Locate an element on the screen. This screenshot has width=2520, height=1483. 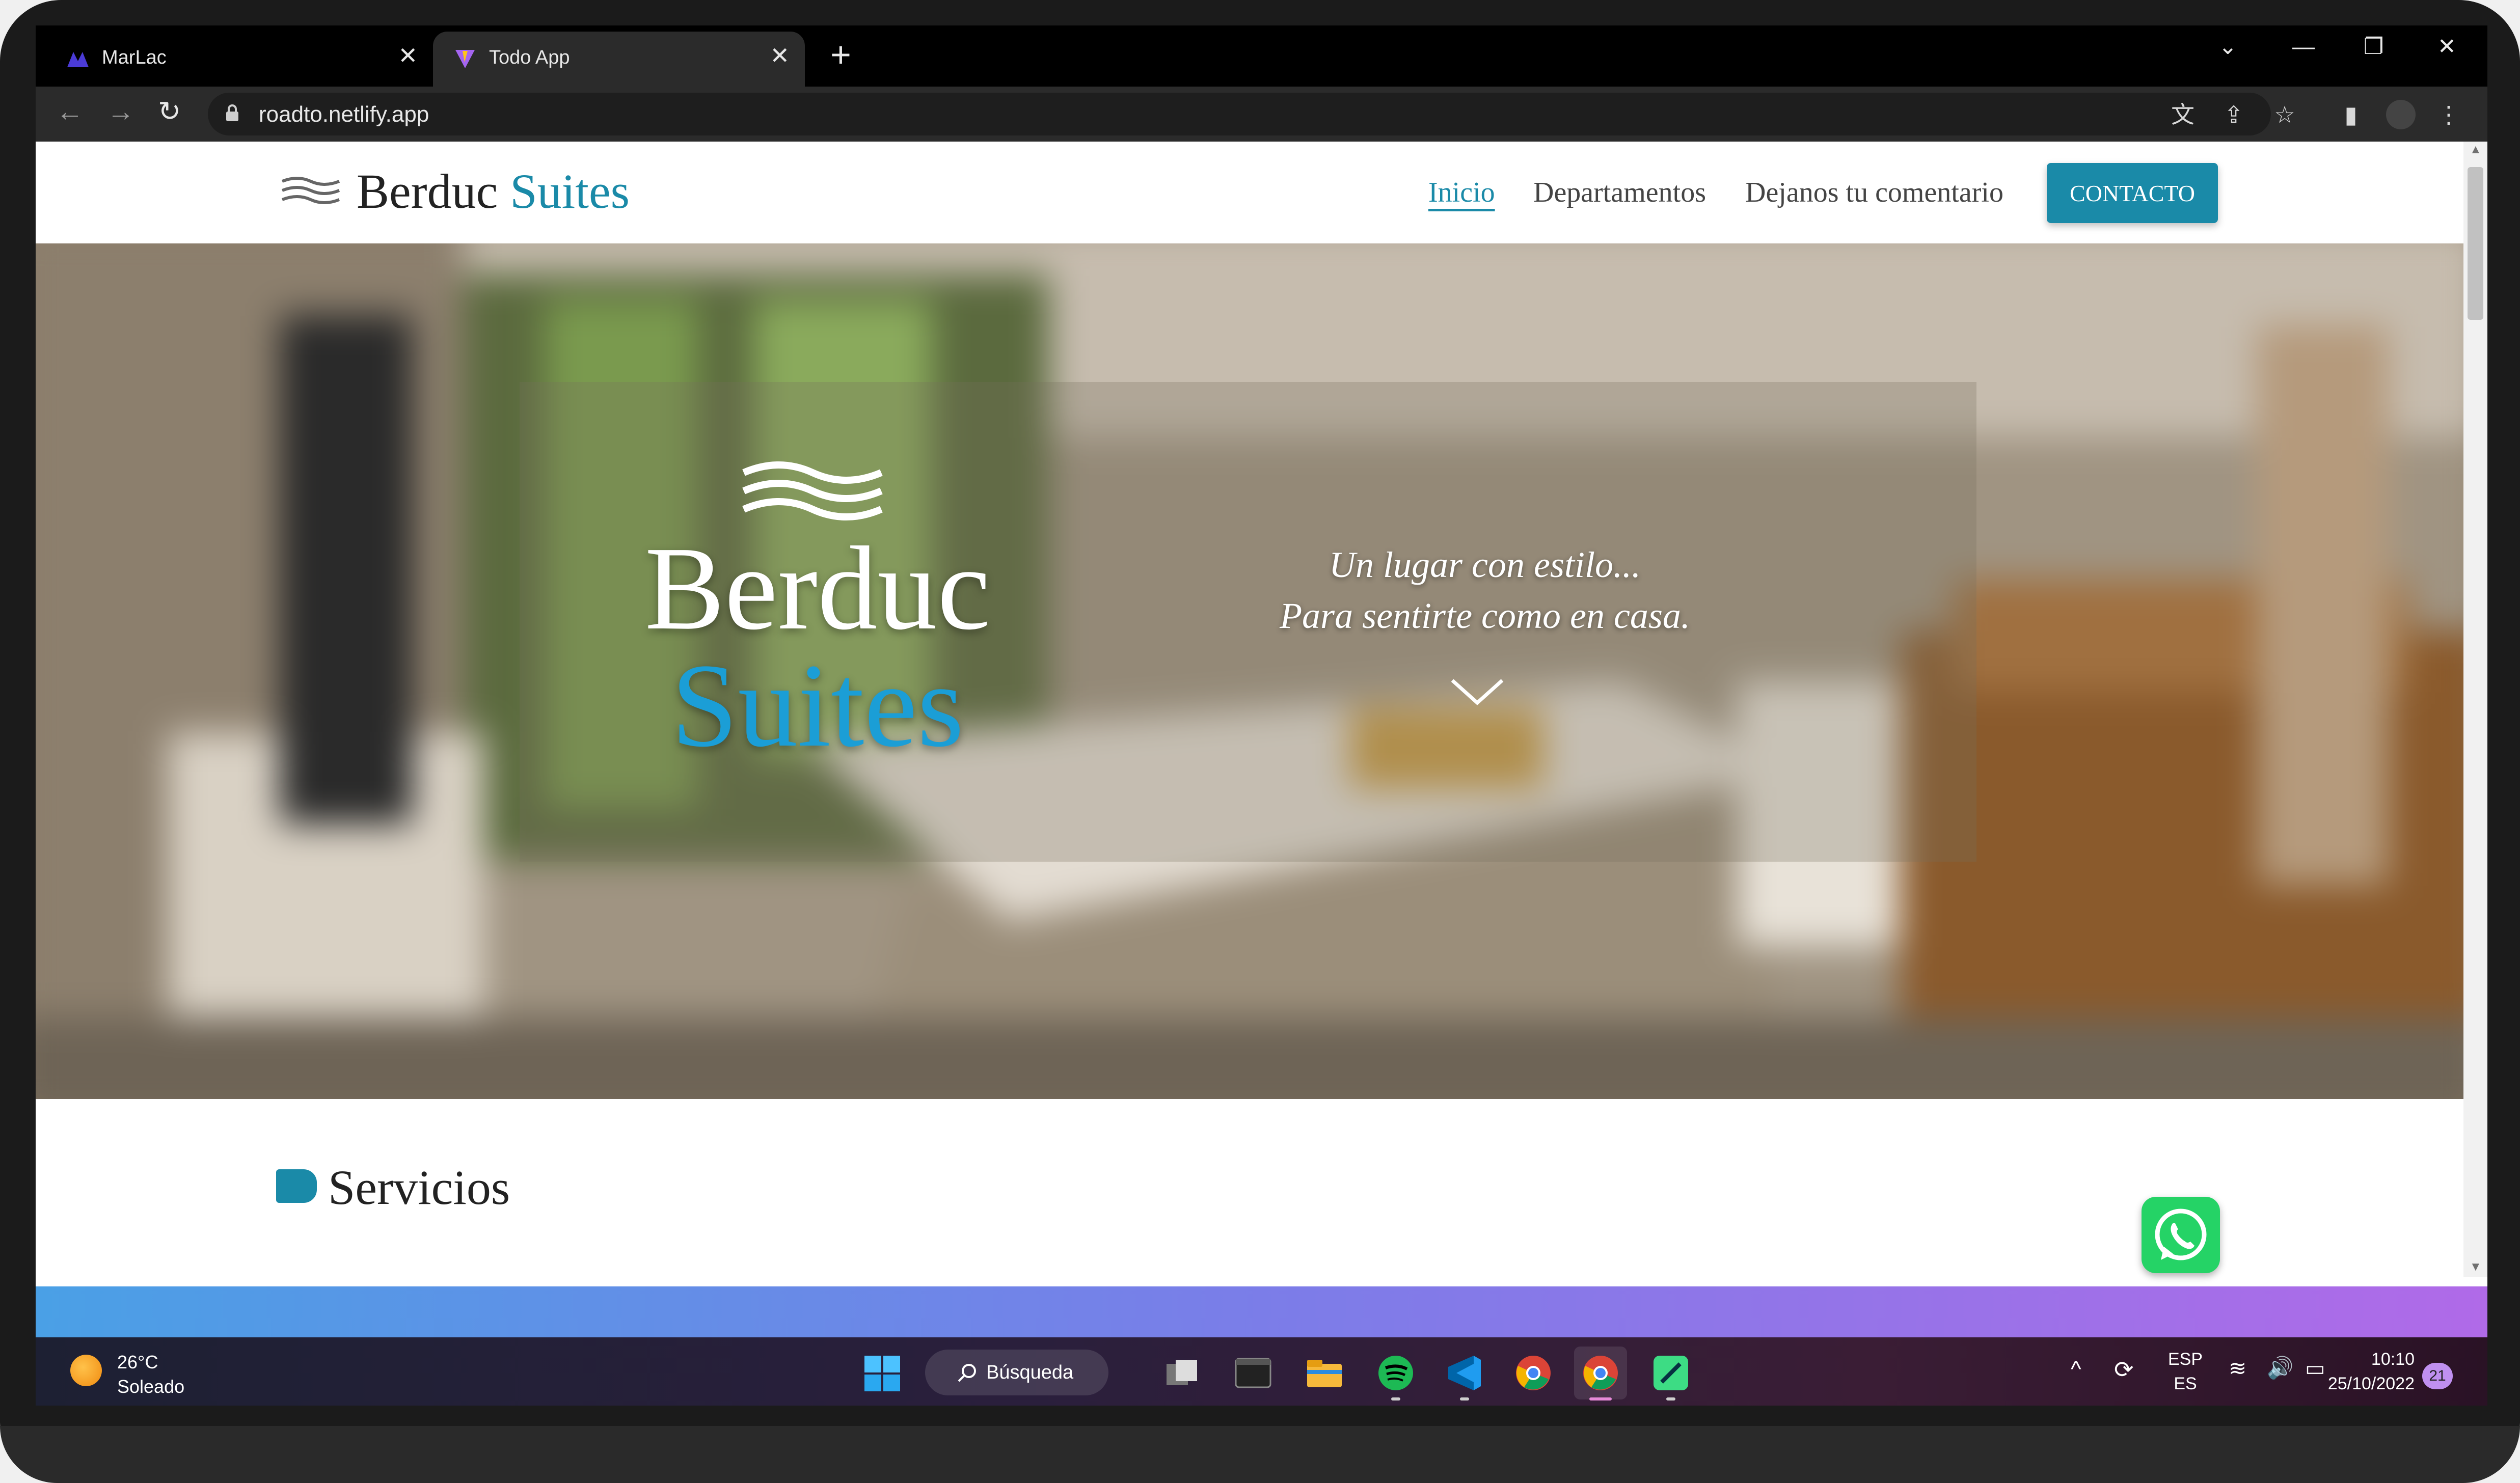
terminal-icon is located at coordinates (1253, 1373).